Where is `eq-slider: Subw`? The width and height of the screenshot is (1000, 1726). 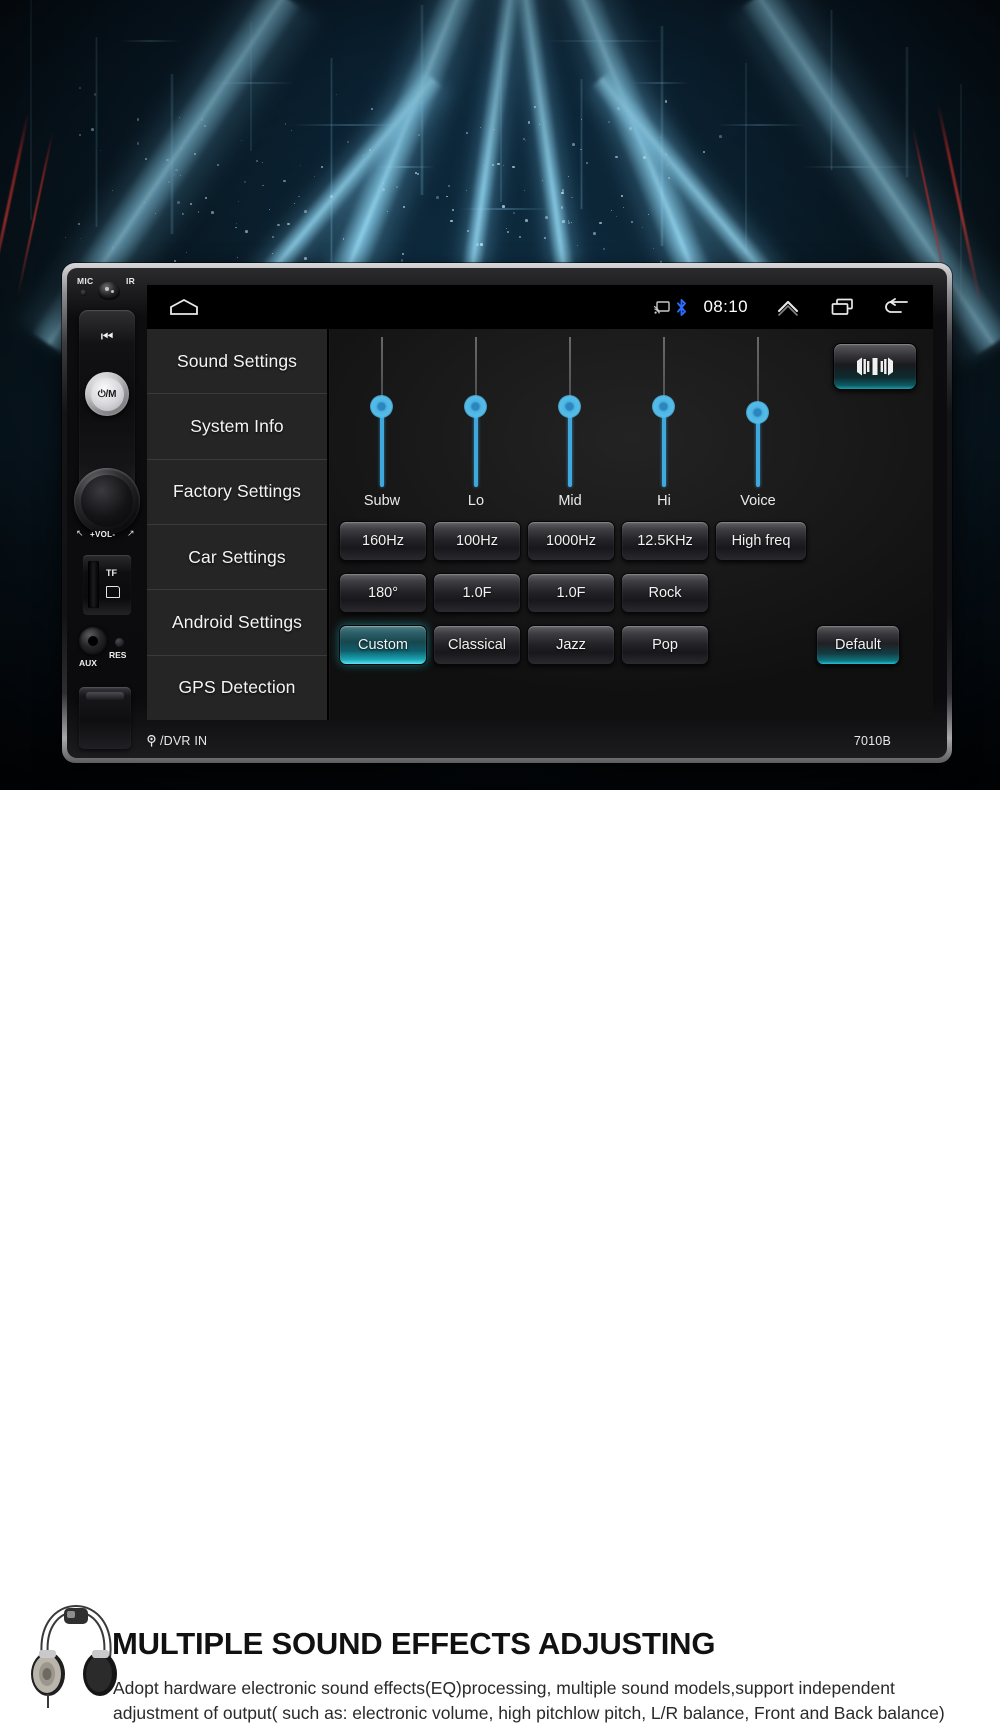 eq-slider: Subw is located at coordinates (382, 427).